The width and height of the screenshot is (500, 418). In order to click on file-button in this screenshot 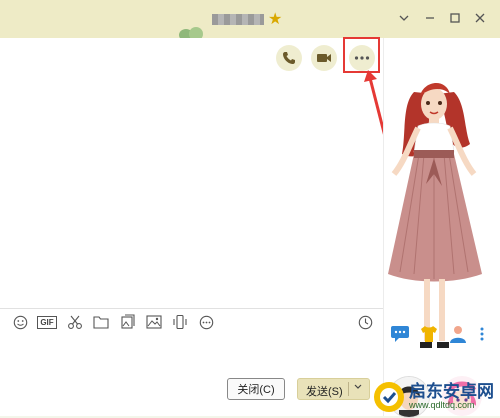, I will do `click(101, 322)`.